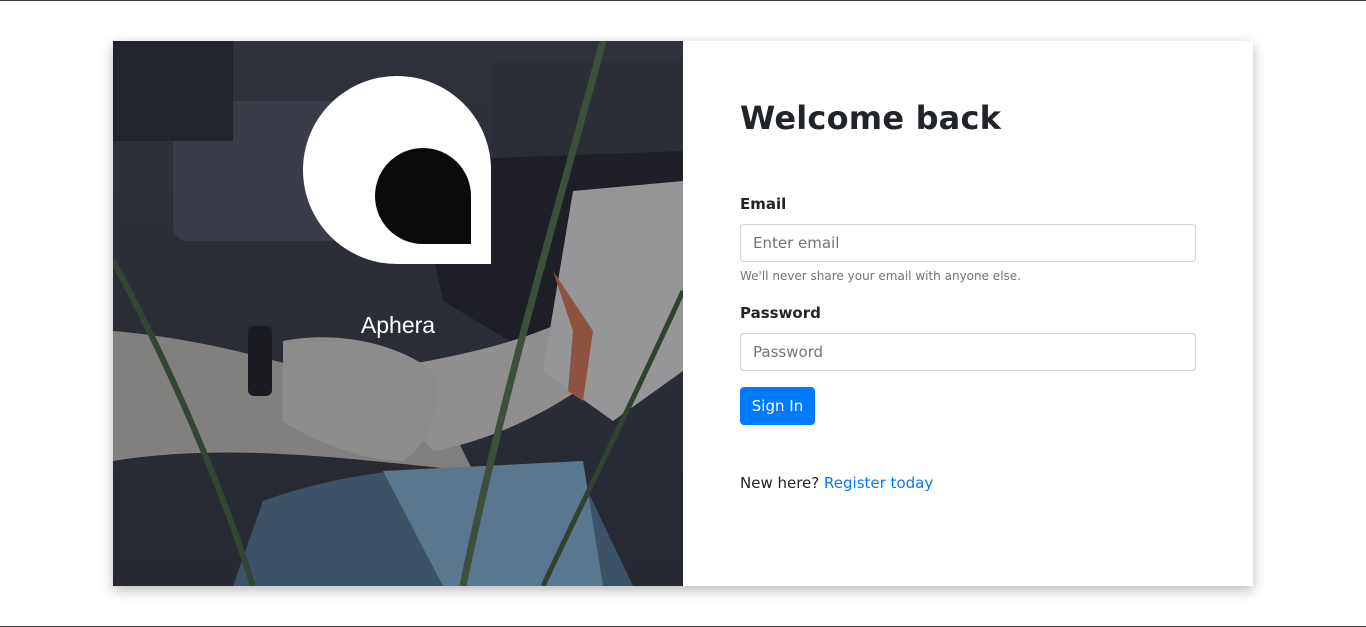 This screenshot has height=627, width=1366. What do you see at coordinates (683, 0) in the screenshot?
I see `top-border` at bounding box center [683, 0].